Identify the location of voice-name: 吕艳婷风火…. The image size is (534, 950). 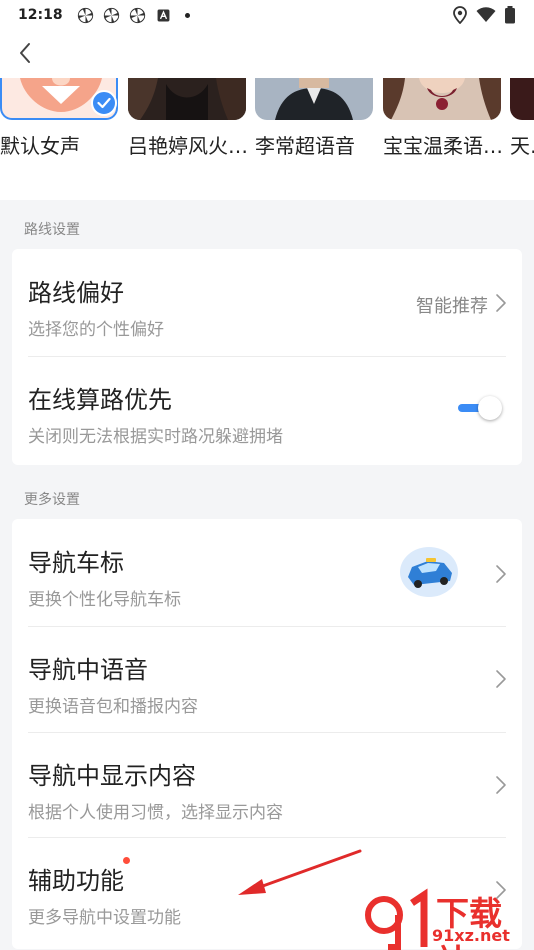
(188, 146).